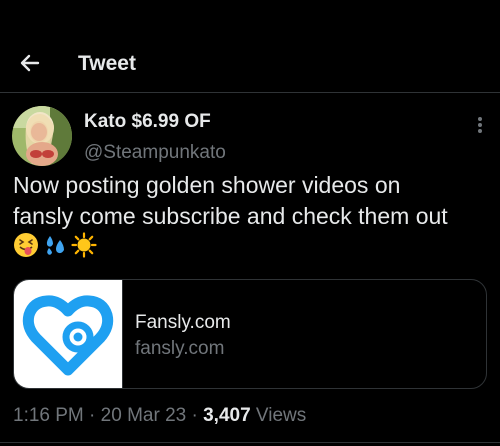  What do you see at coordinates (180, 348) in the screenshot?
I see `link-card-domain: fansly.com` at bounding box center [180, 348].